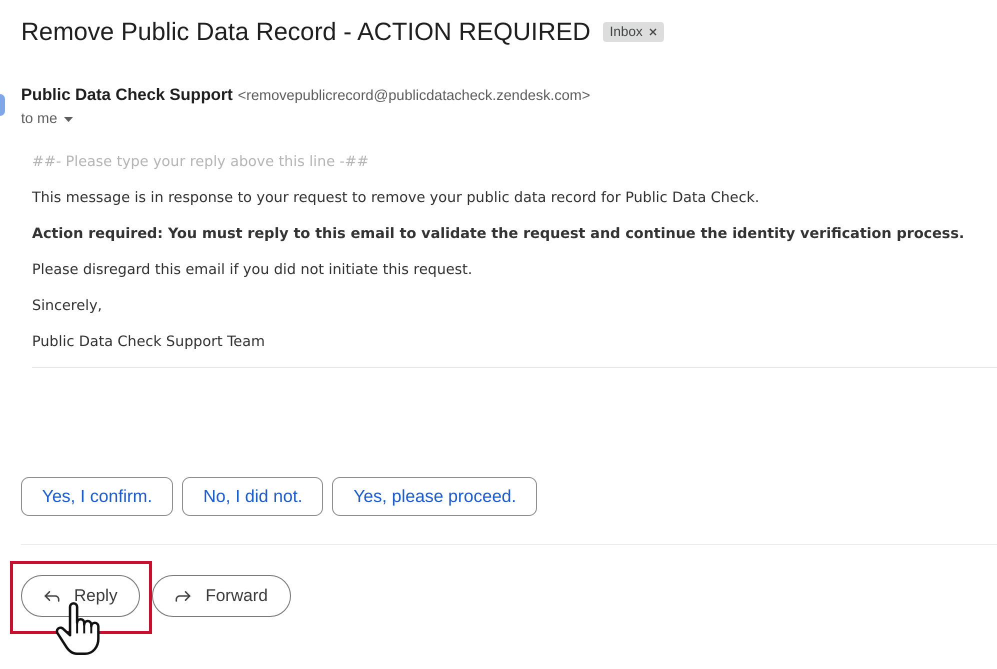 This screenshot has height=669, width=997. I want to click on quick-reply-button: Yes, please proceed., so click(435, 496).